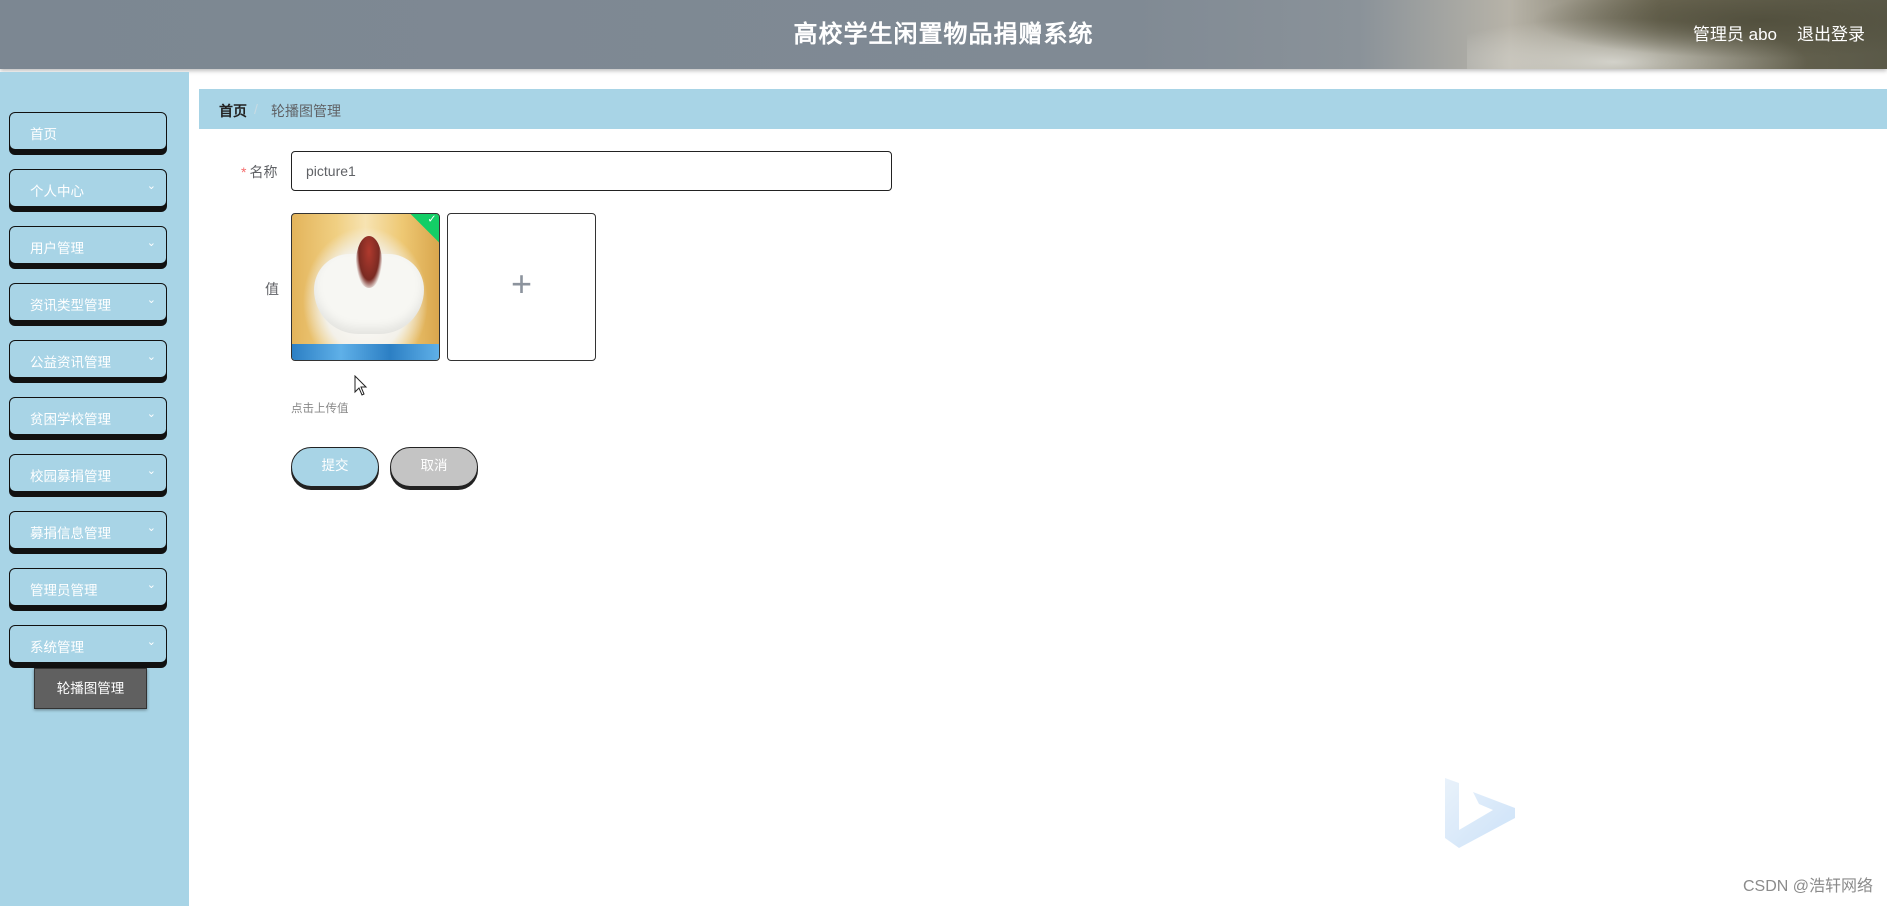 The image size is (1887, 906). Describe the element at coordinates (244, 172) in the screenshot. I see `required-mark: *` at that location.